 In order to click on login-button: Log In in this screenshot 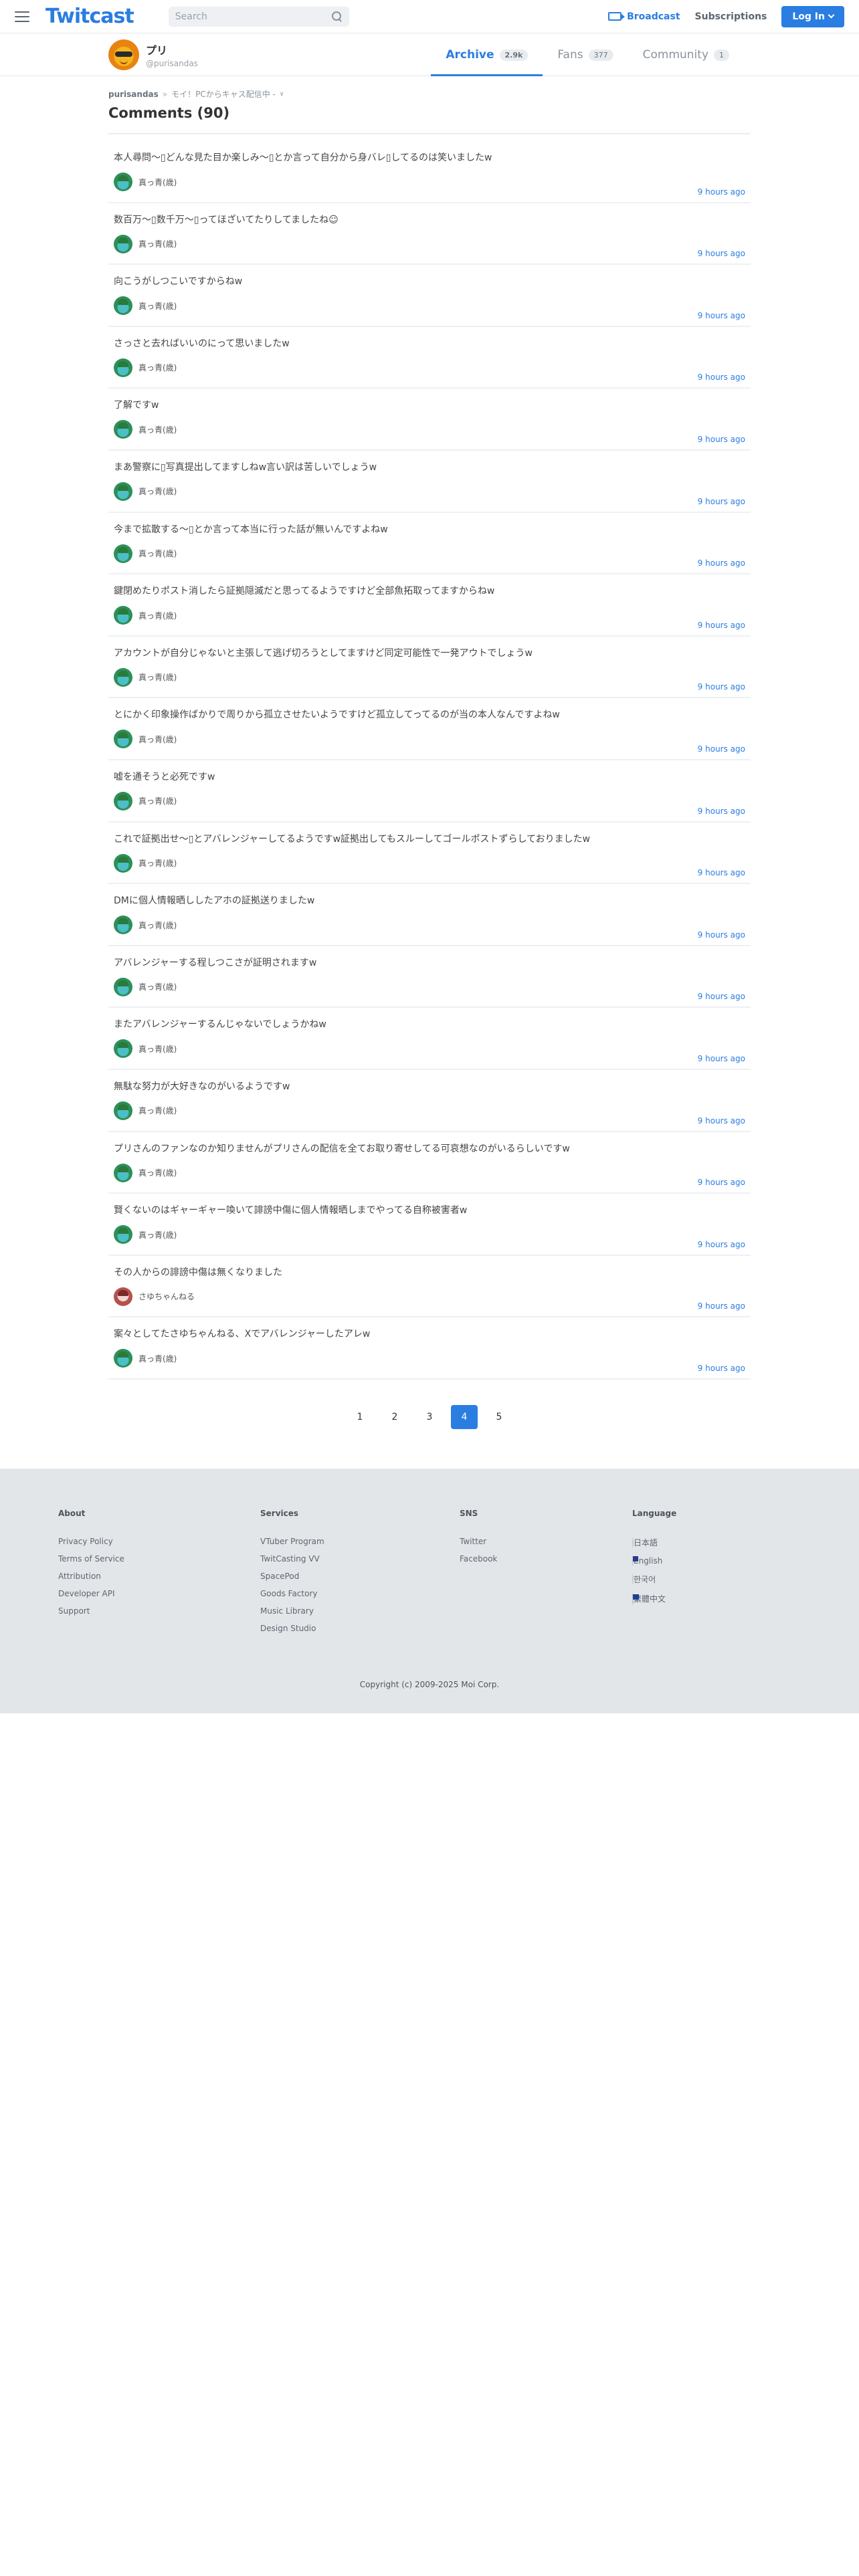, I will do `click(813, 16)`.